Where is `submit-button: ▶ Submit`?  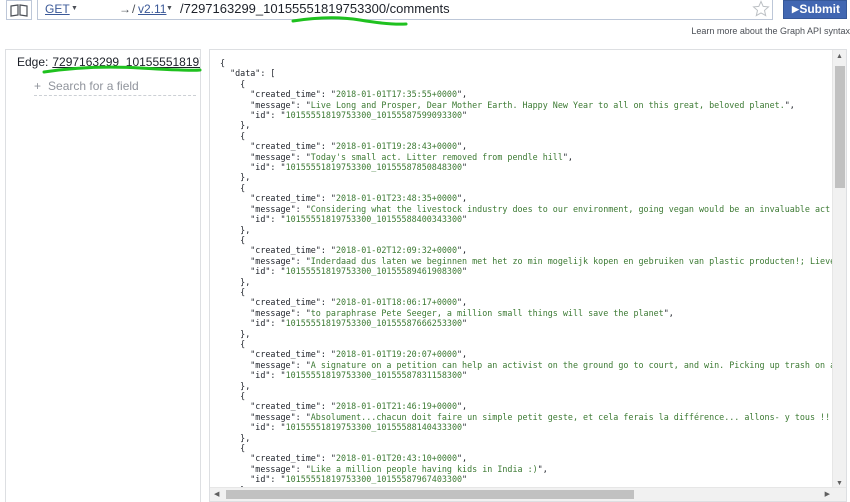
submit-button: ▶ Submit is located at coordinates (815, 9).